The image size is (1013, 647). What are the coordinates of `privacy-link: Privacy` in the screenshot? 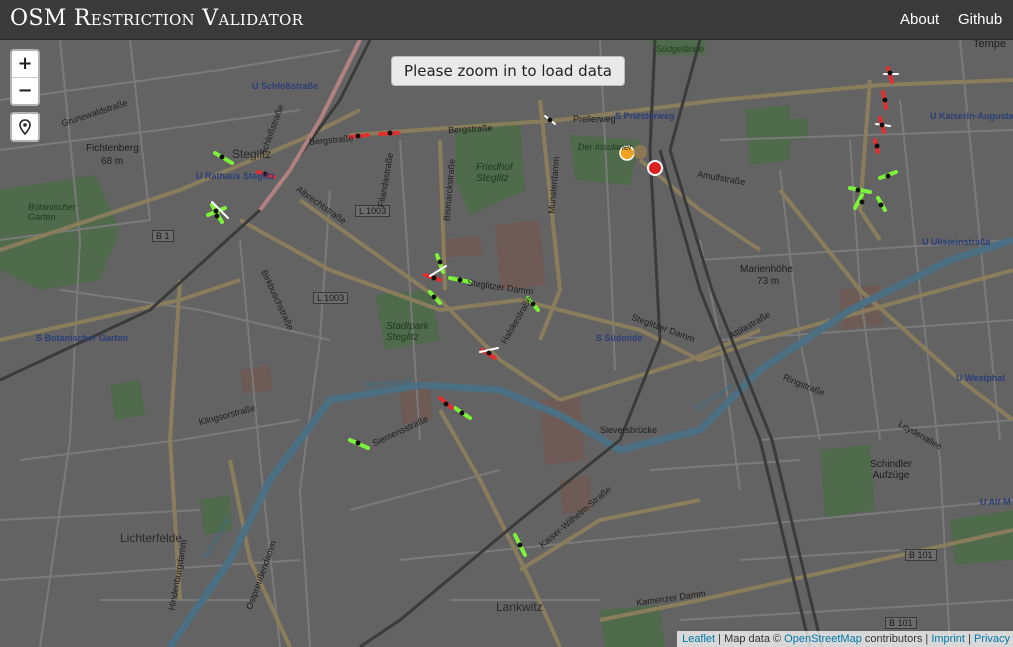 It's located at (992, 639).